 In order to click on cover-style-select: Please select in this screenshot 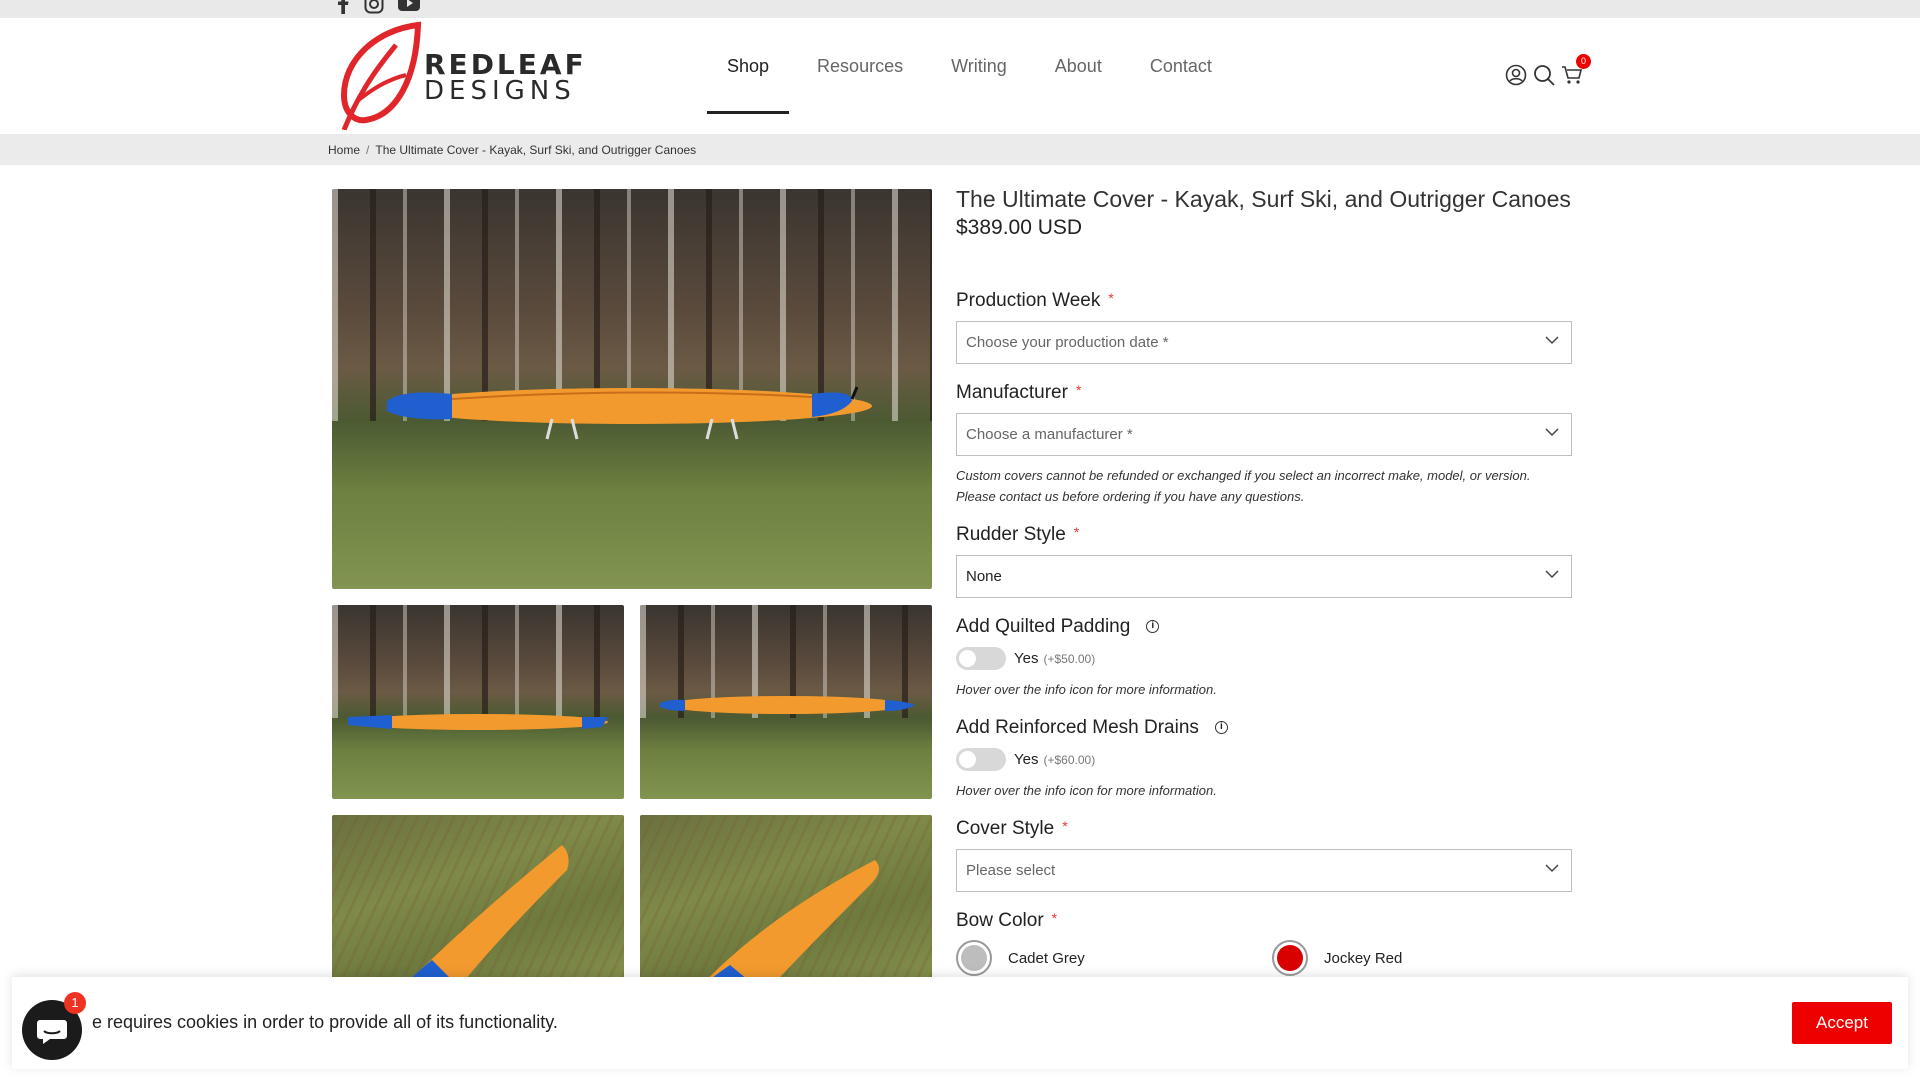, I will do `click(1264, 870)`.